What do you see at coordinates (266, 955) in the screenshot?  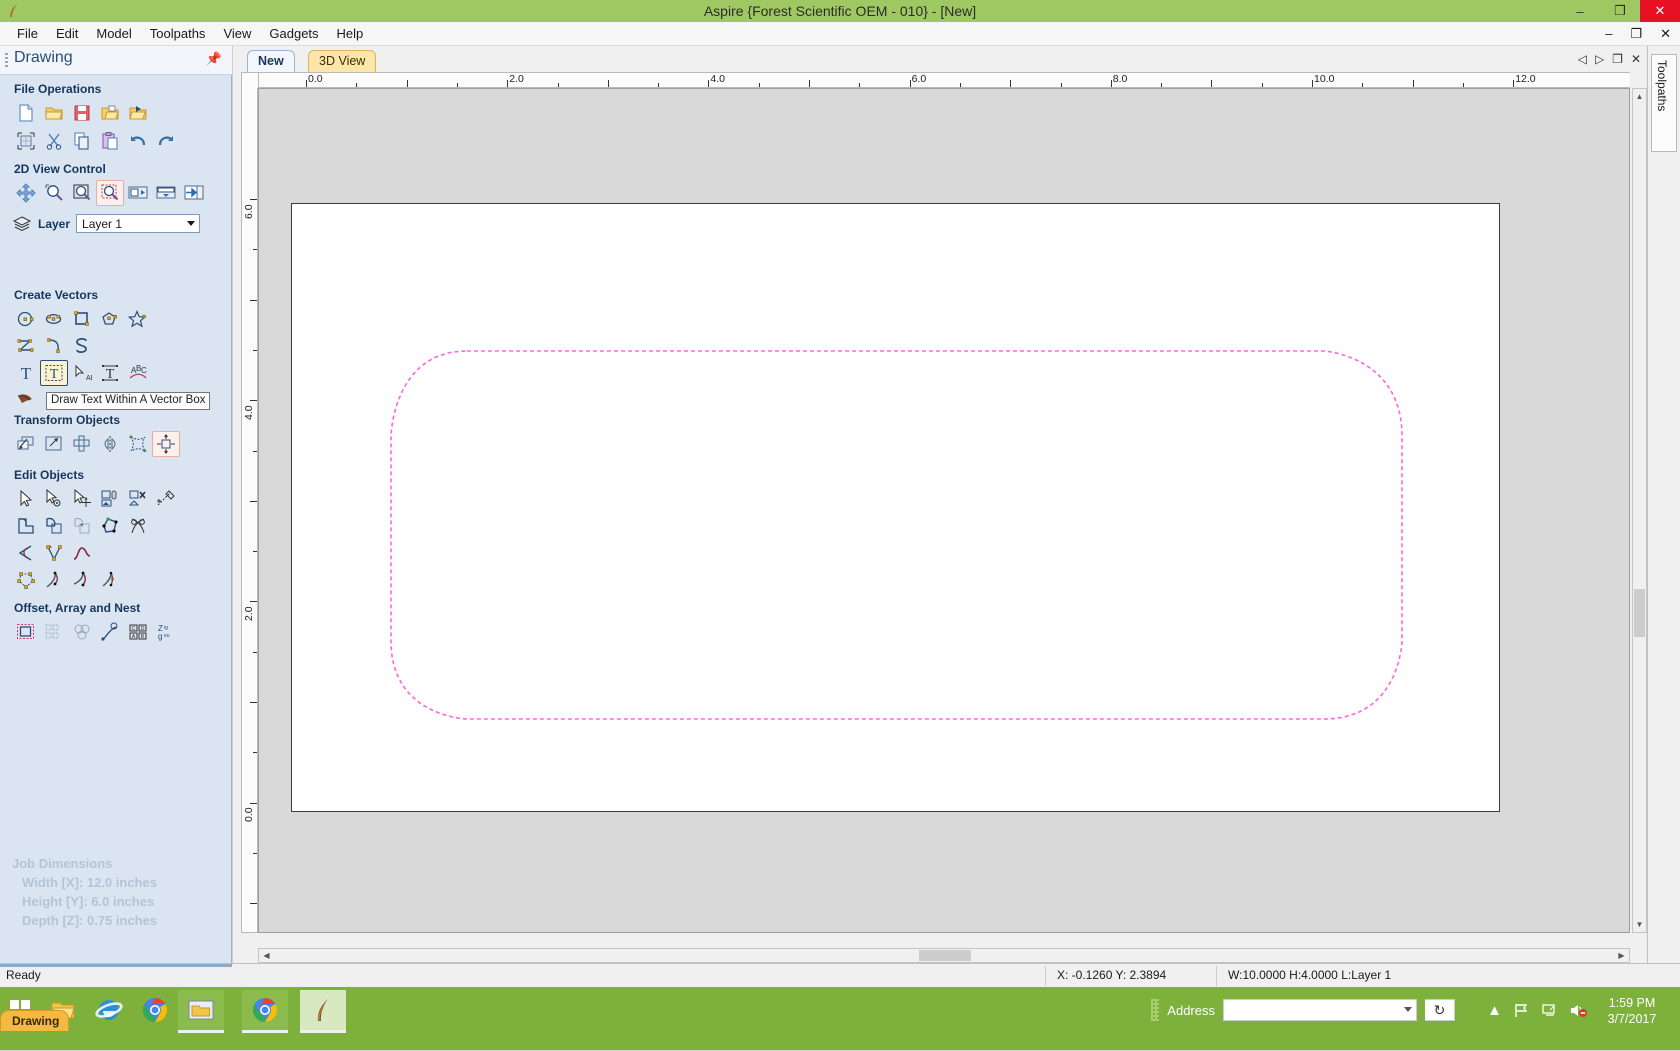 I see `scroll-left-icon: ◀` at bounding box center [266, 955].